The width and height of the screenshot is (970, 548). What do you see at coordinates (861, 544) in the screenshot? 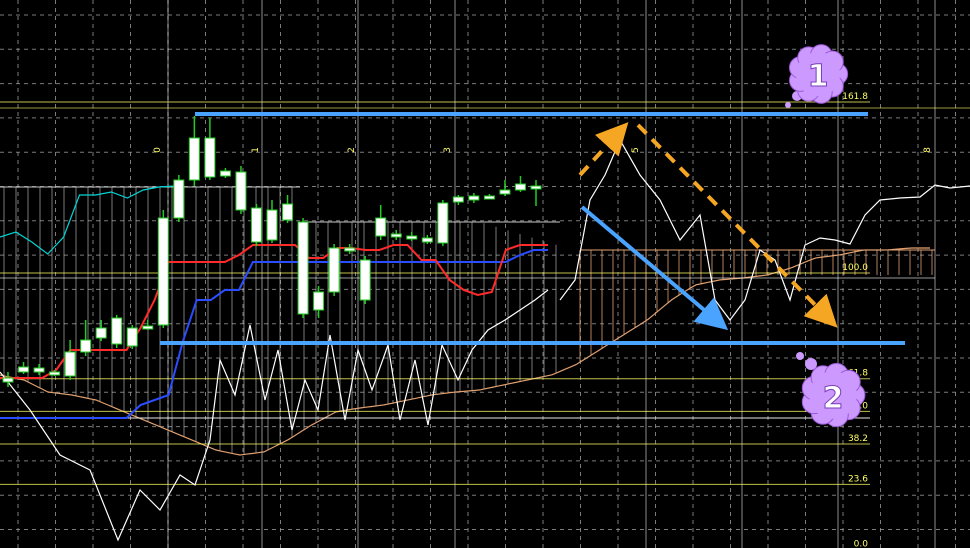
I see `fib-label: 0.0` at bounding box center [861, 544].